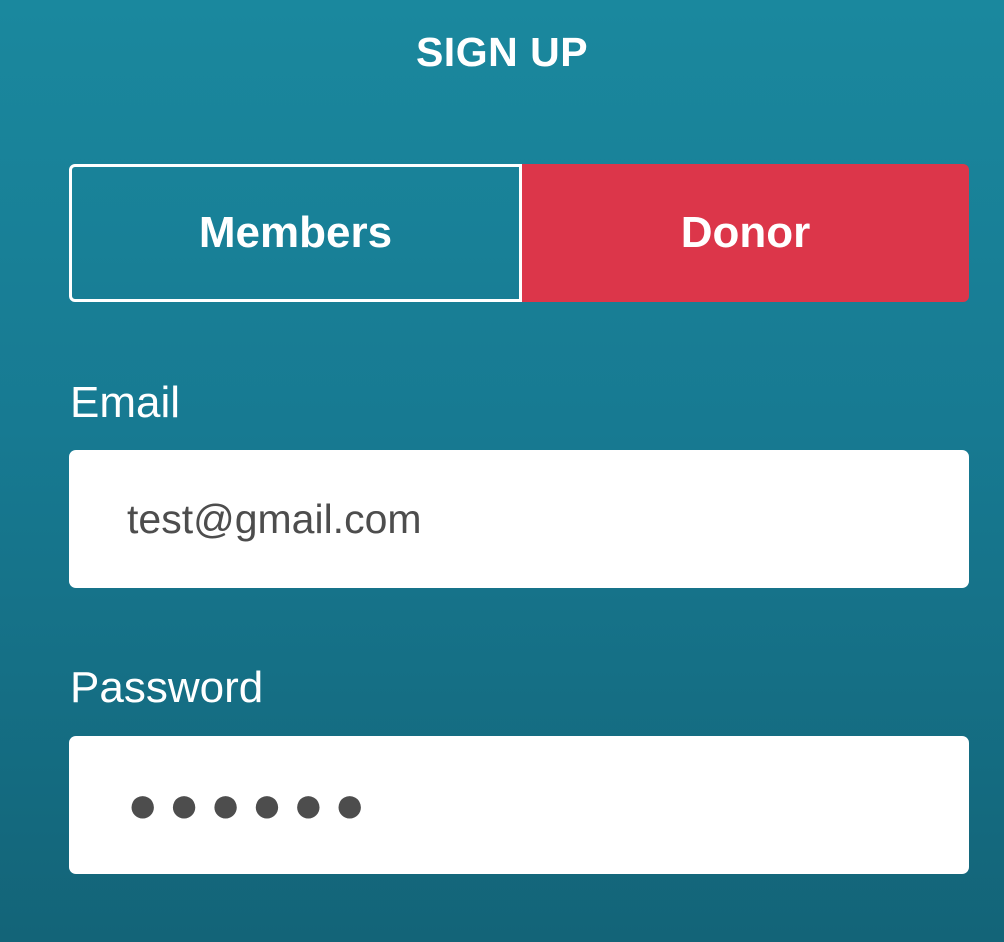  I want to click on members-toggle-button: Members, so click(295, 233).